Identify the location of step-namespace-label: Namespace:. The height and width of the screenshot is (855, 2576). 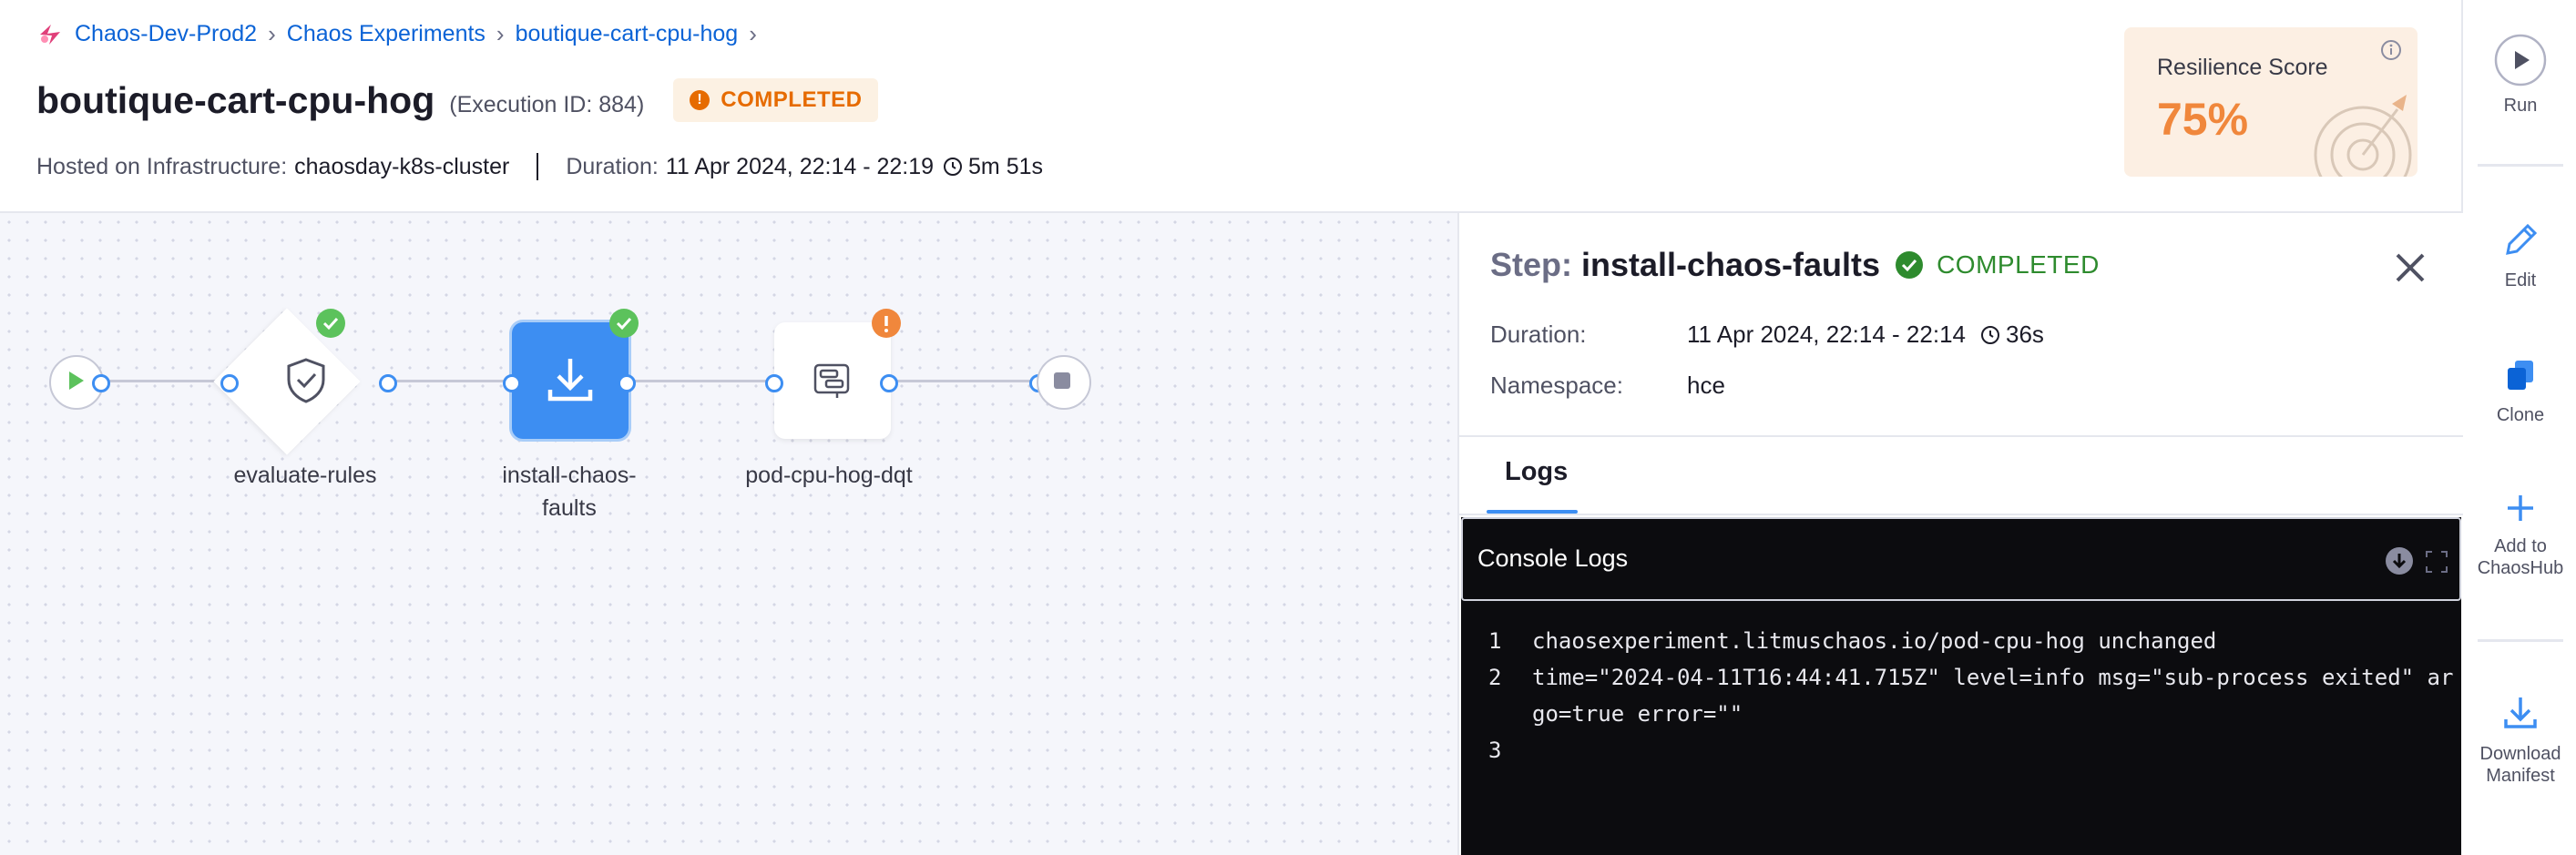
(1556, 385).